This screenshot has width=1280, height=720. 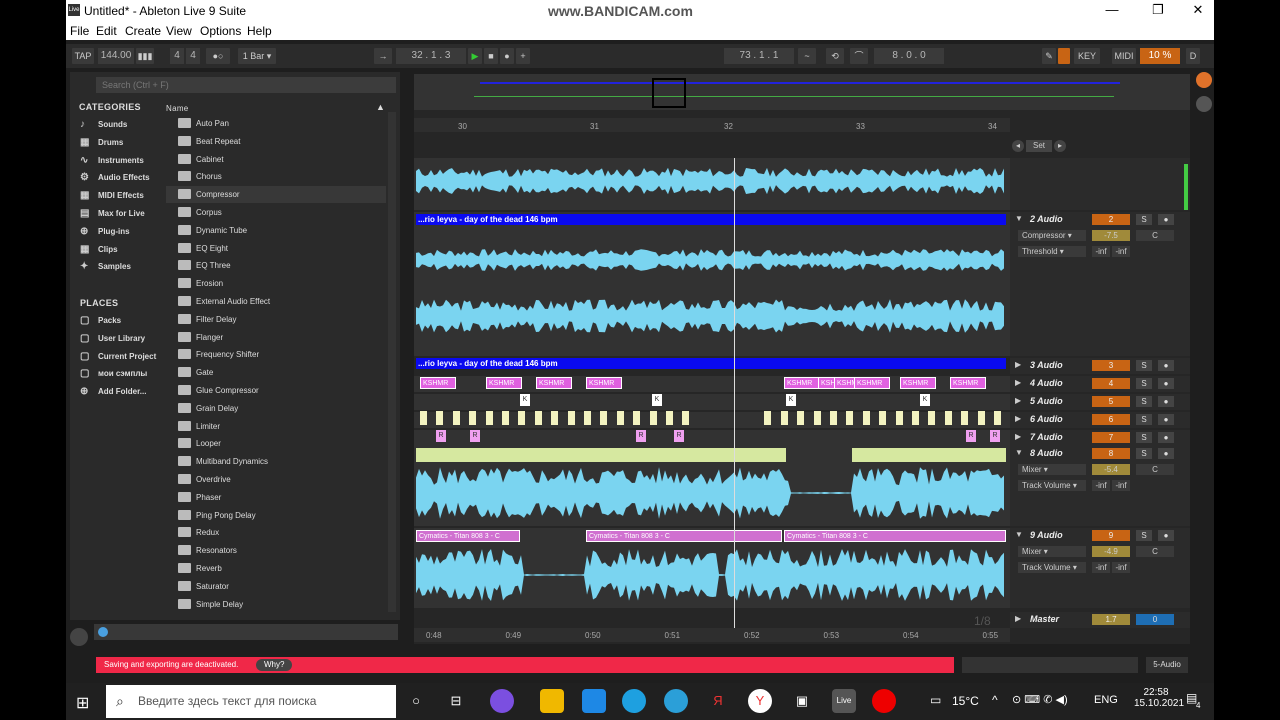 What do you see at coordinates (118, 356) in the screenshot?
I see `place-item: ▢ Current Project` at bounding box center [118, 356].